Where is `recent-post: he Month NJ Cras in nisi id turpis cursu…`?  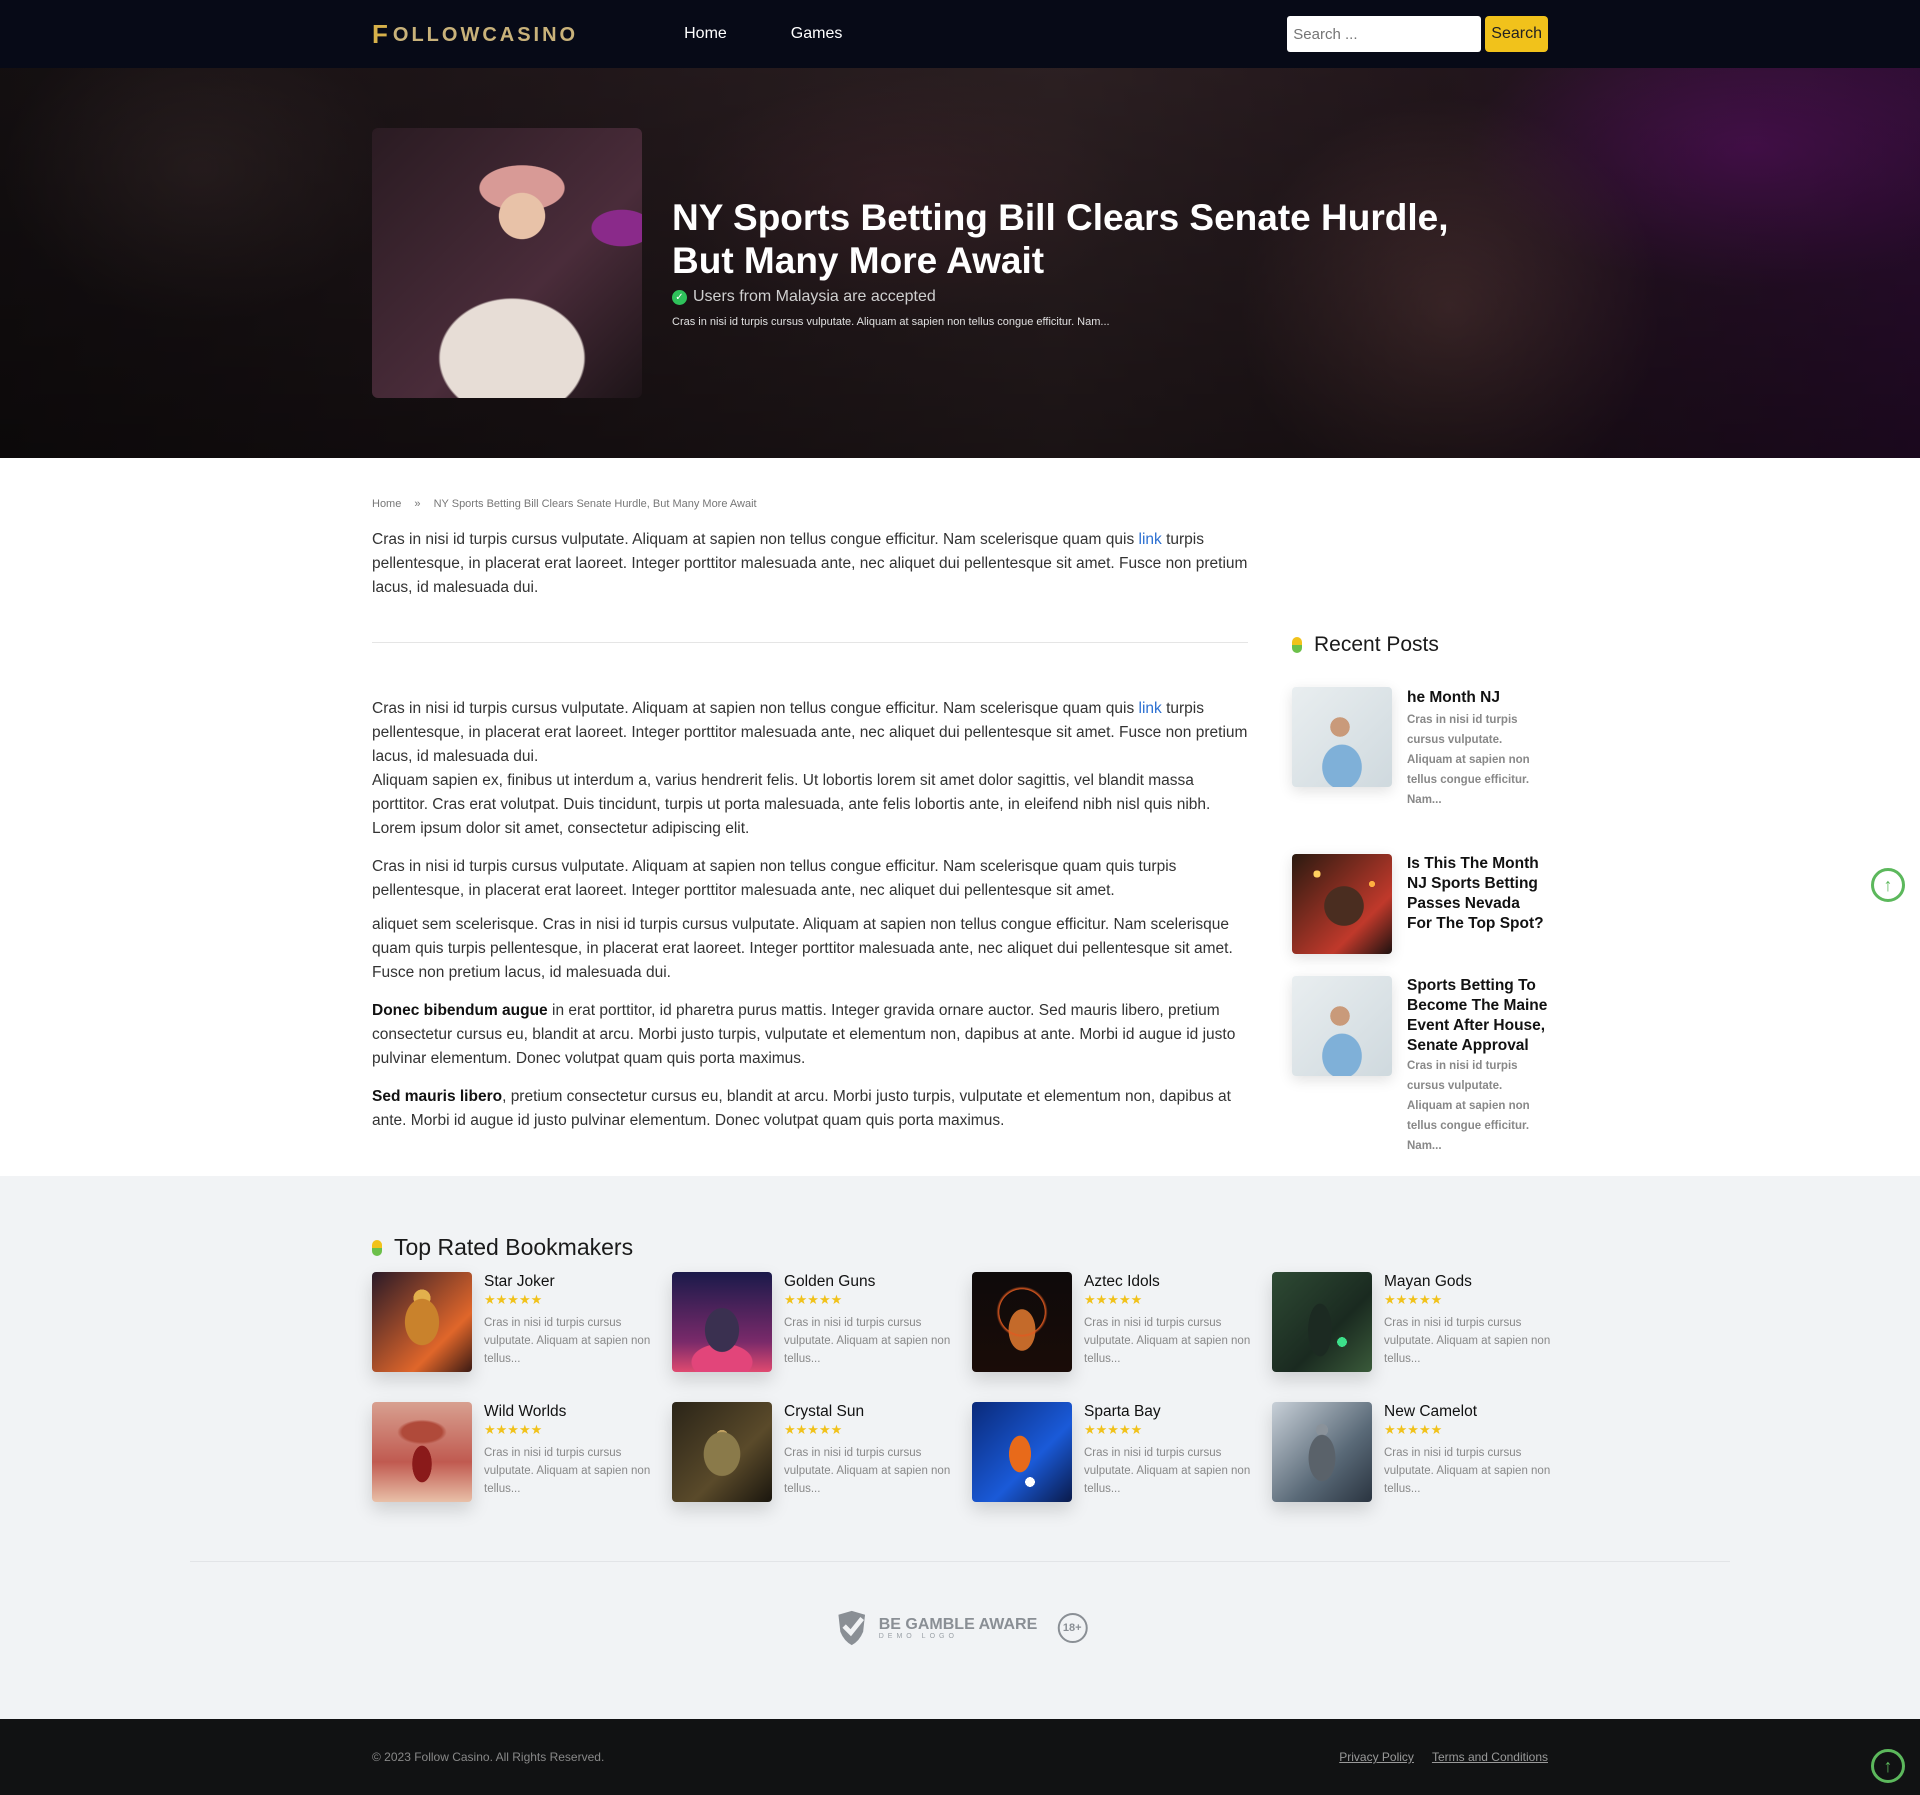
recent-post: he Month NJ Cras in nisi id turpis cursu… is located at coordinates (1420, 748).